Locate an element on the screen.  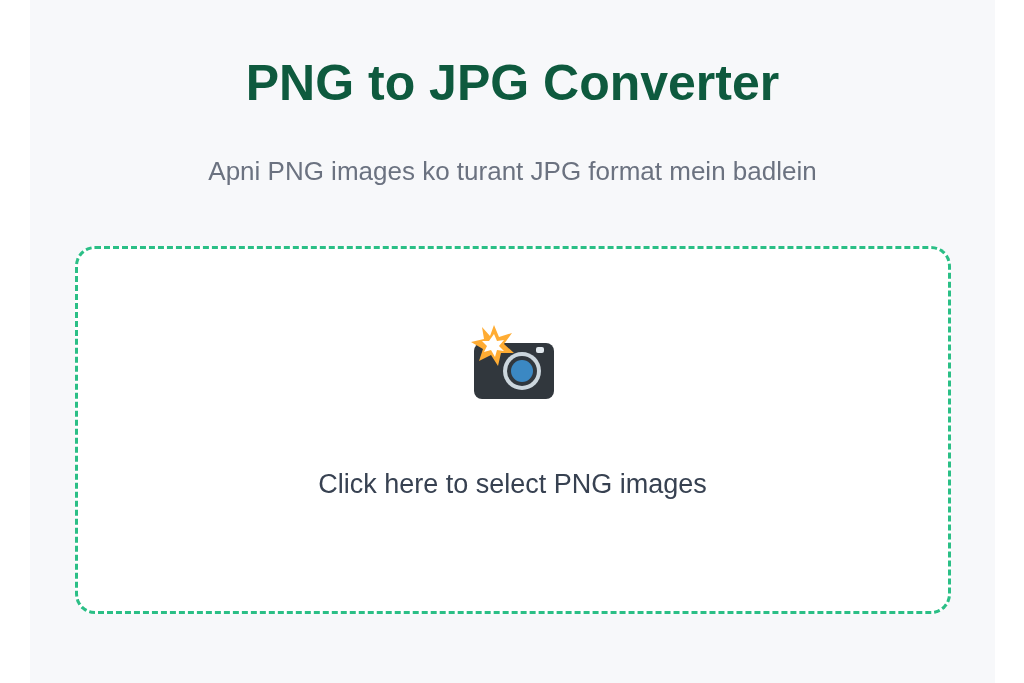
page-title: PNG to JPG Converter is located at coordinates (512, 83).